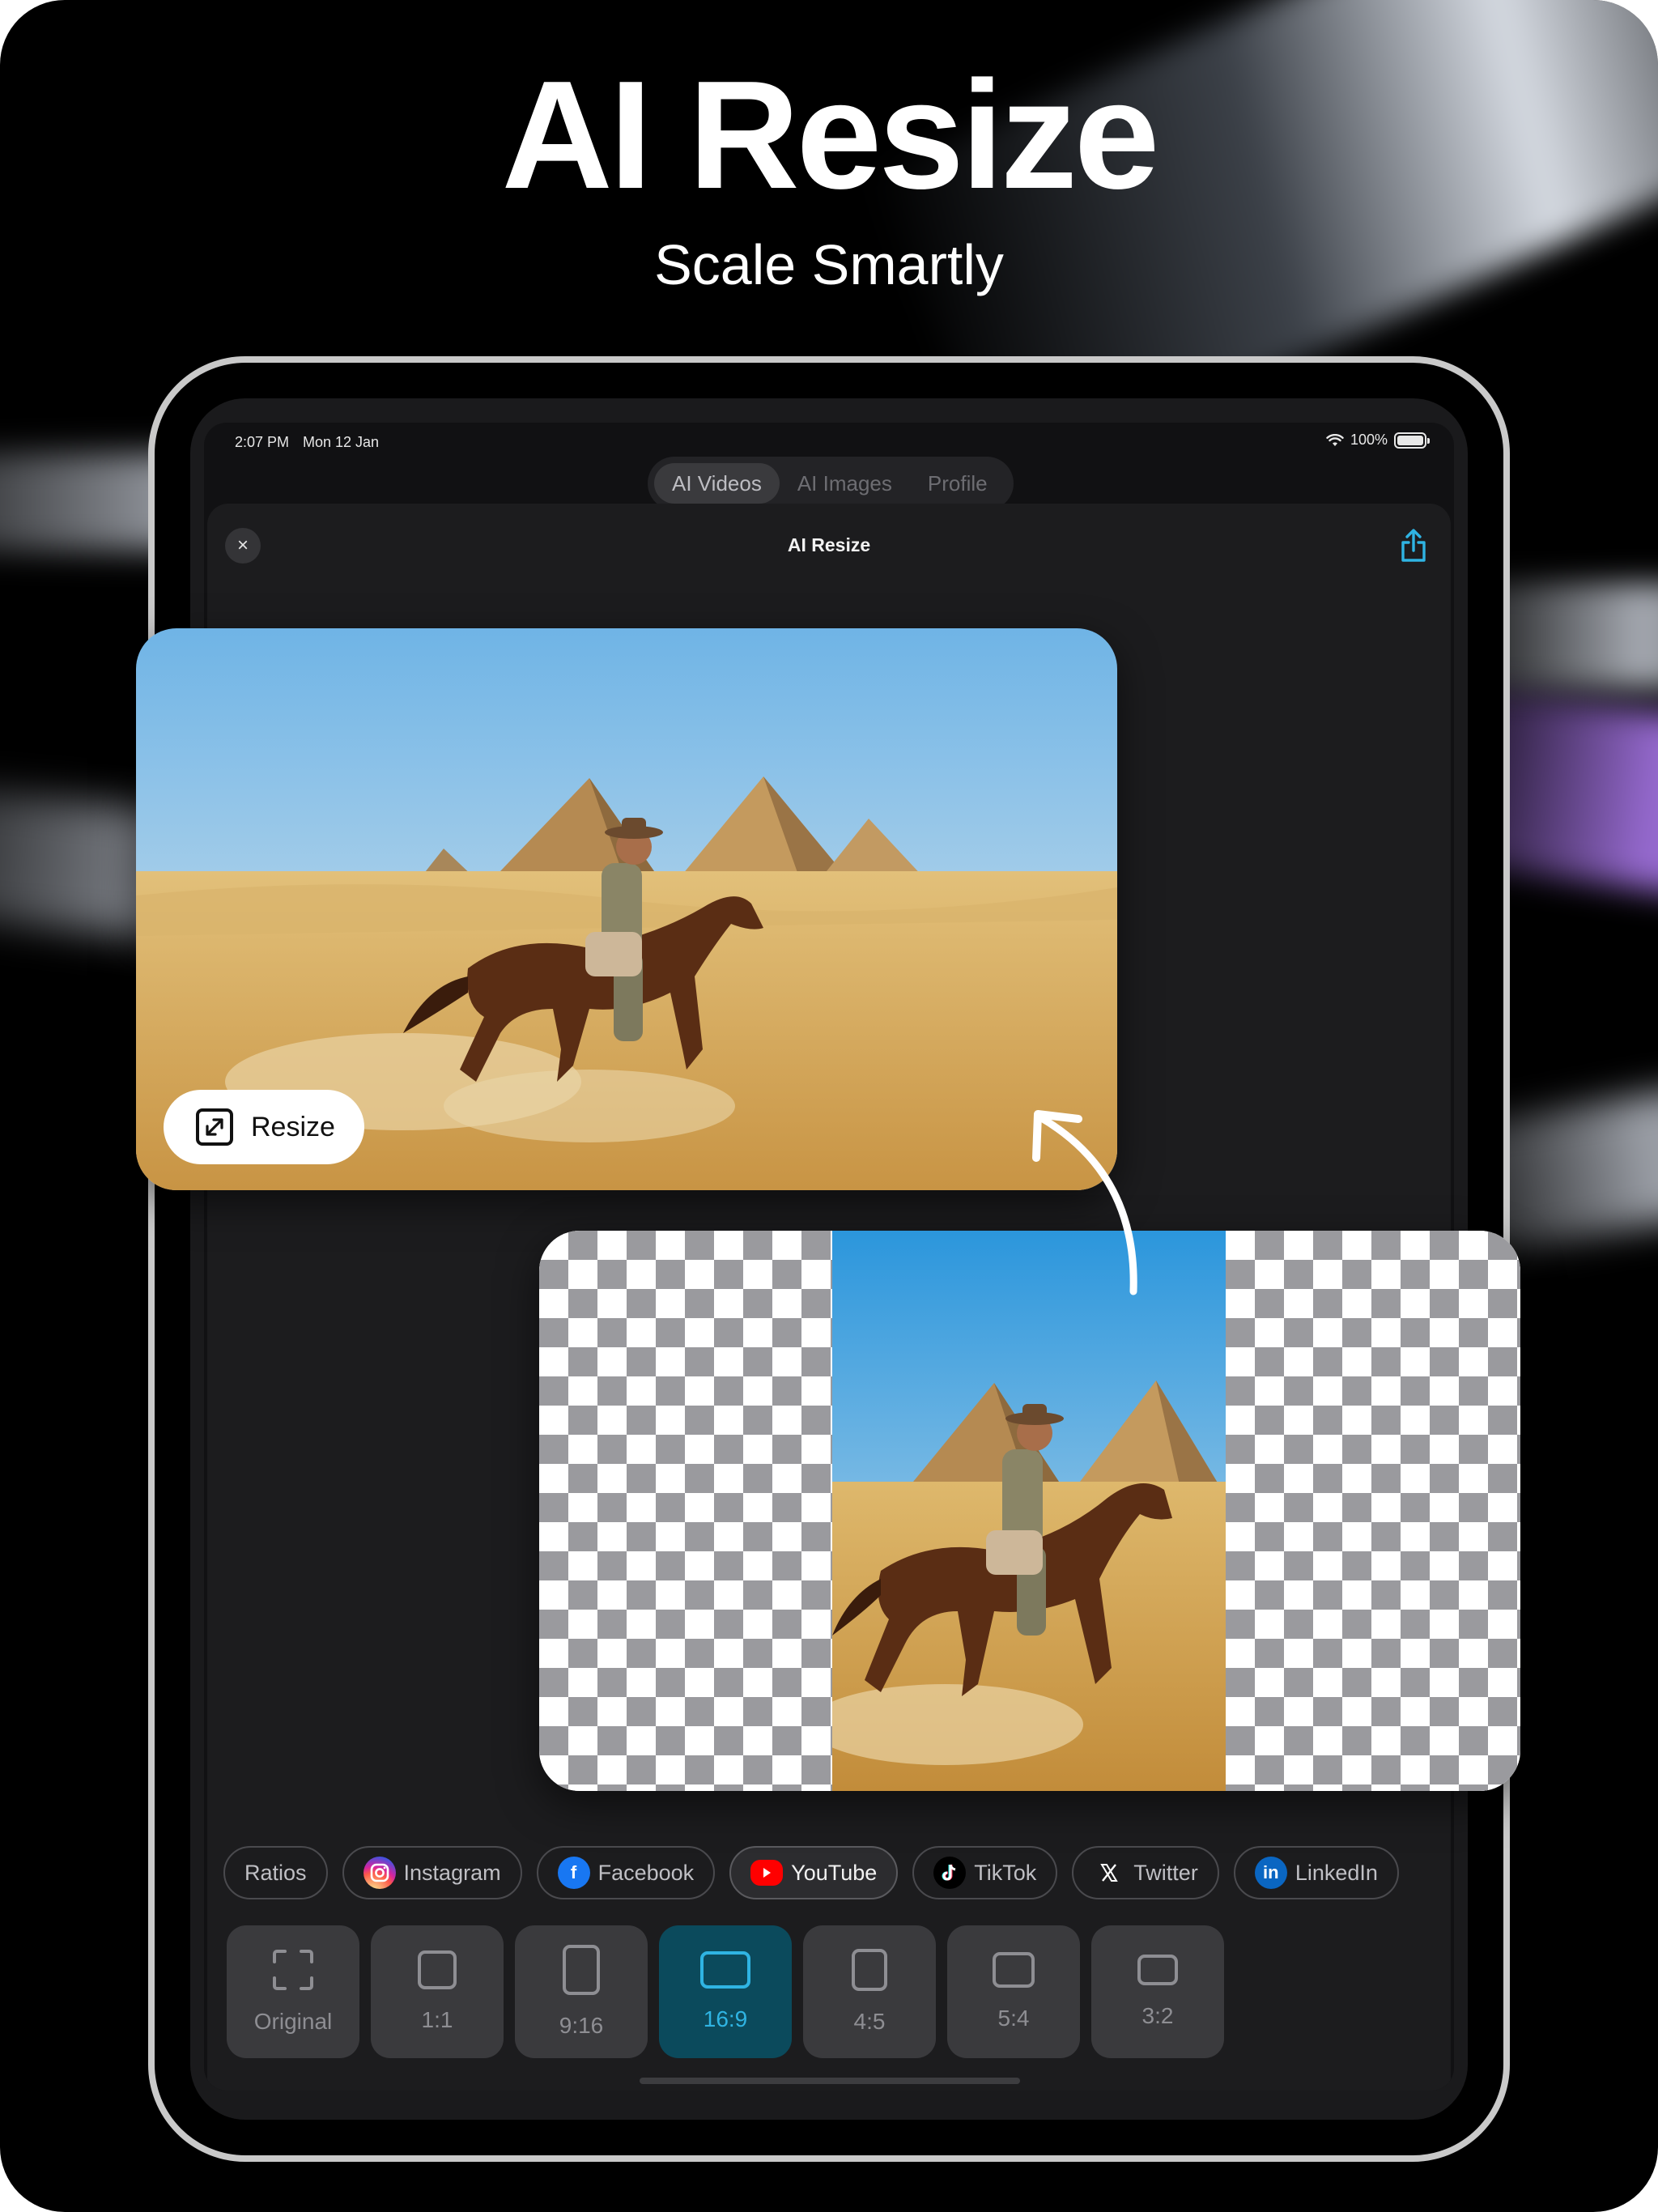  What do you see at coordinates (834, 1873) in the screenshot?
I see `chip-label: YouTube` at bounding box center [834, 1873].